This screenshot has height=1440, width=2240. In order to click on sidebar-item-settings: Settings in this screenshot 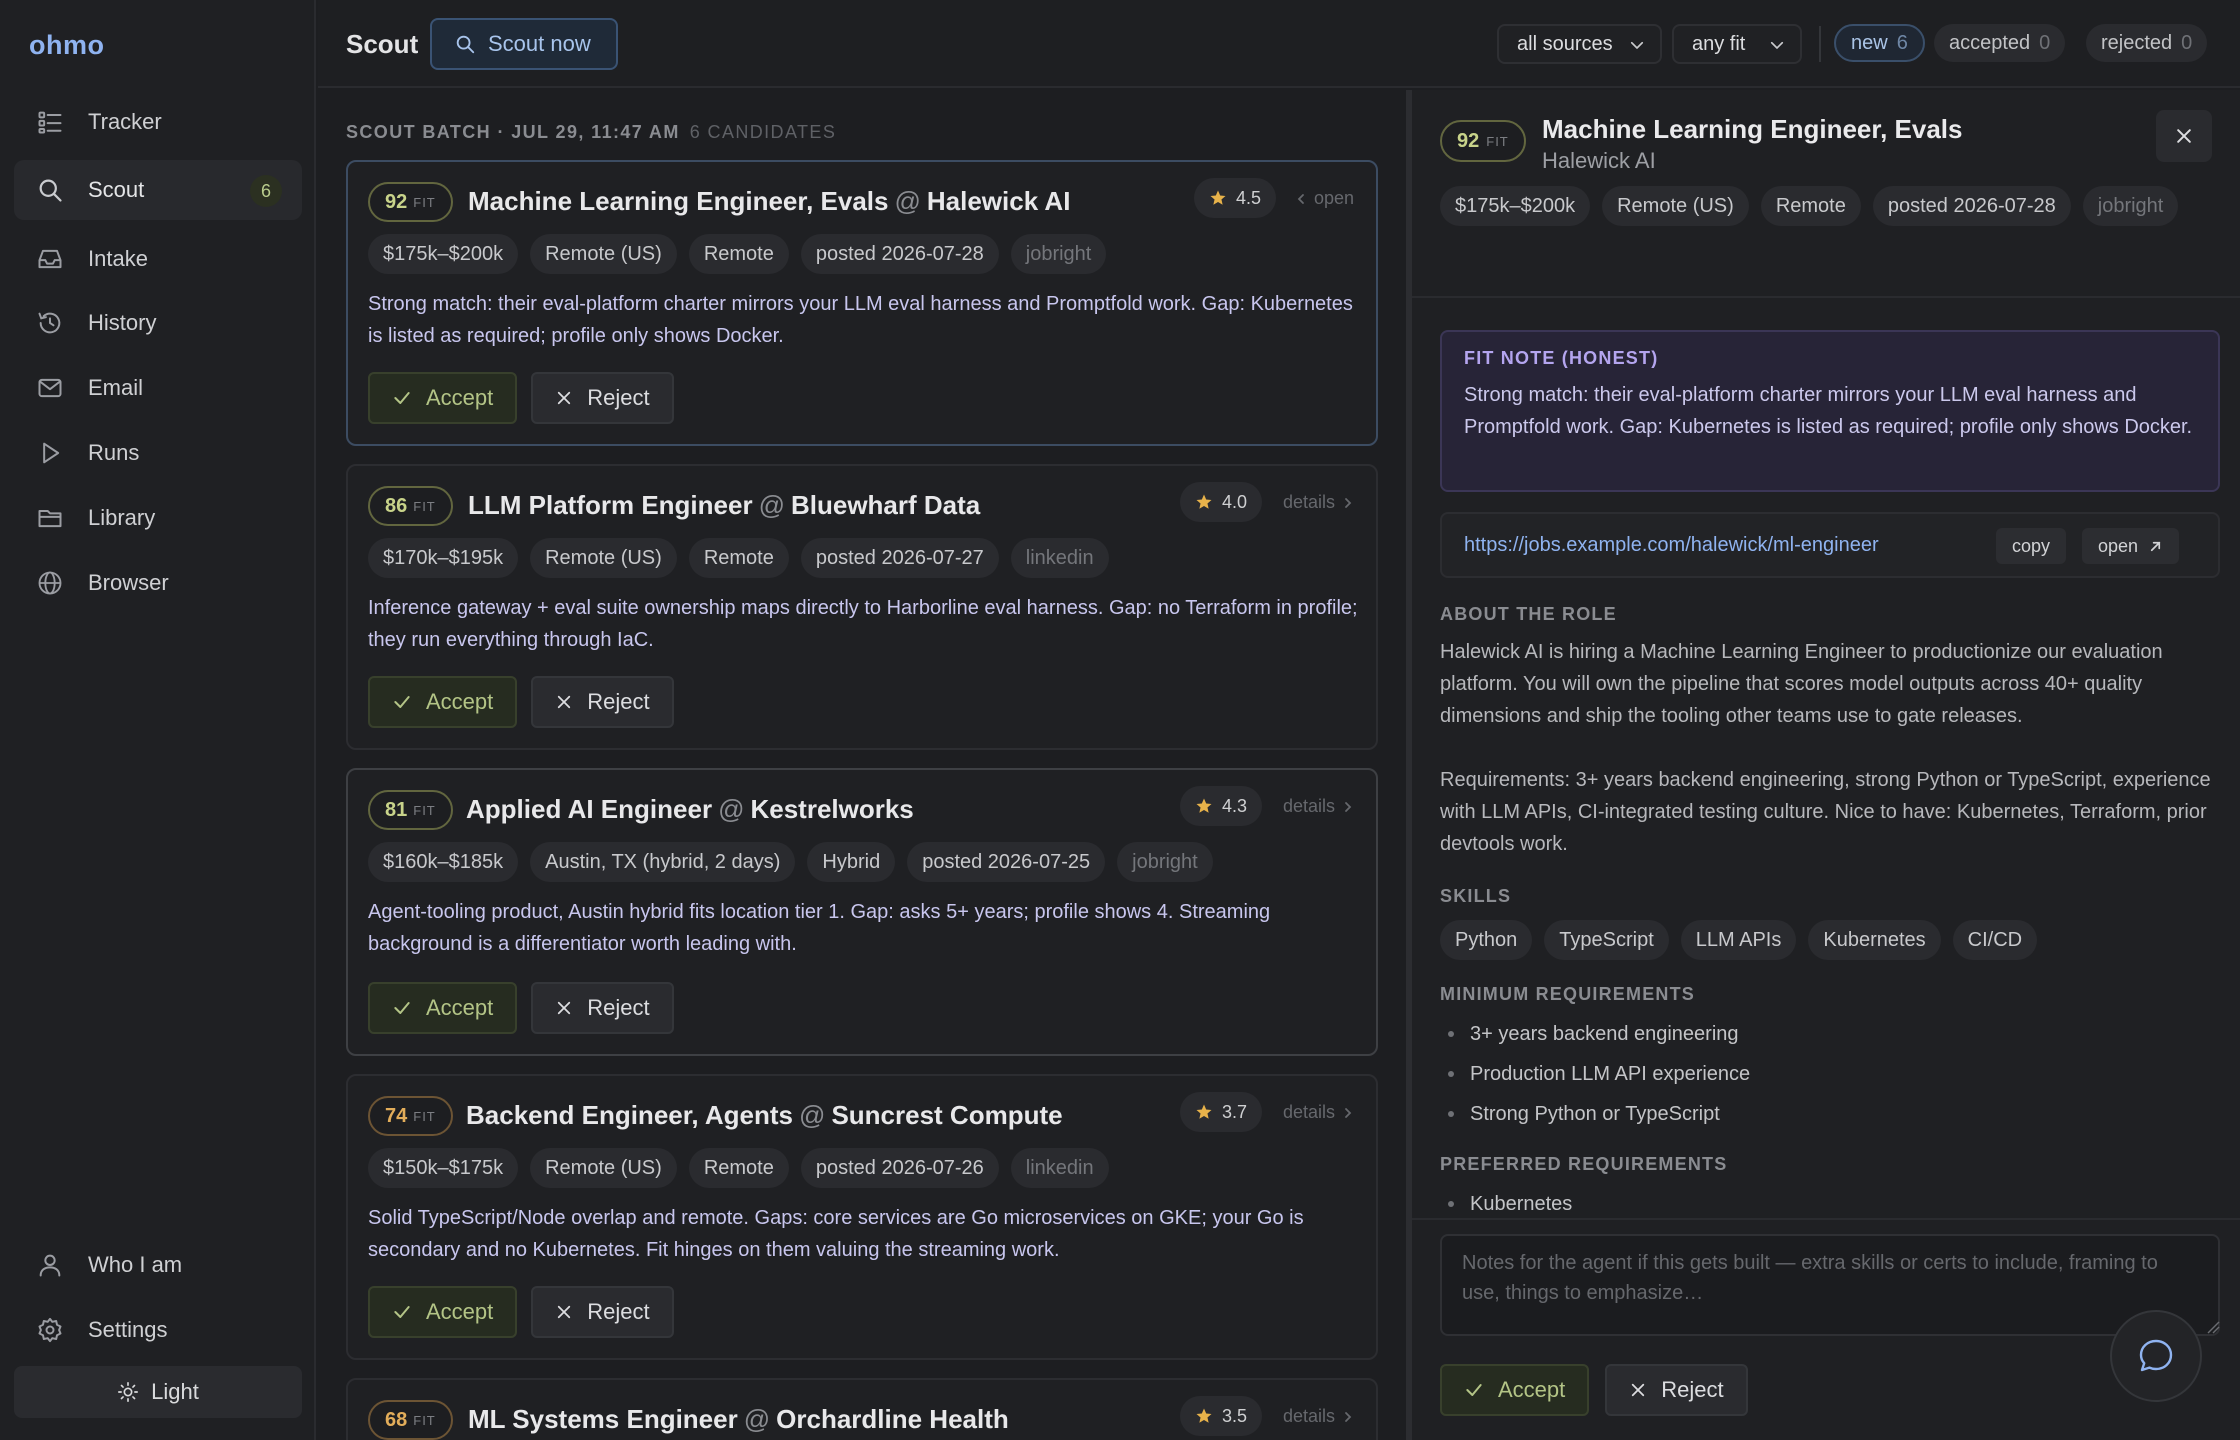, I will do `click(158, 1330)`.